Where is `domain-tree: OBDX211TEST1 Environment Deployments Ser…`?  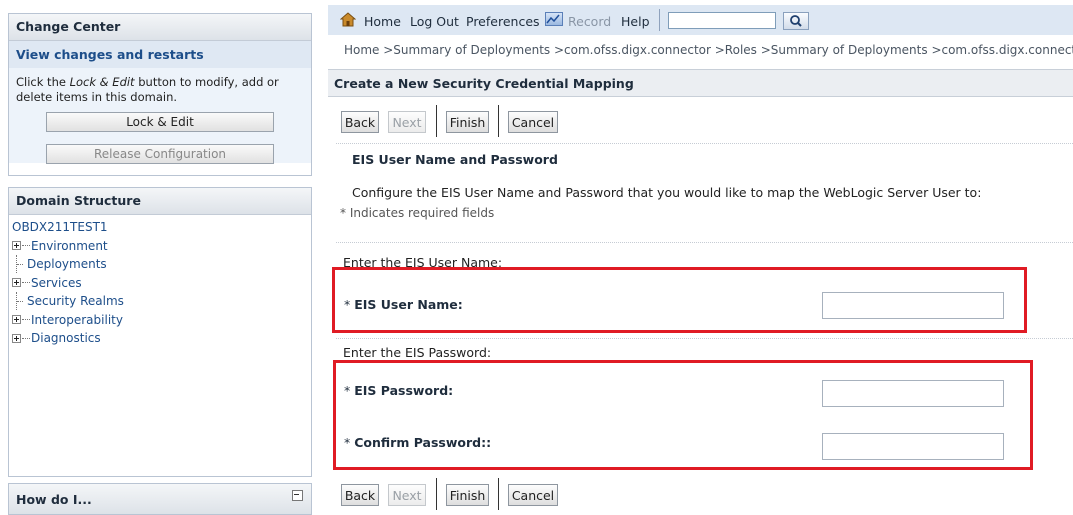
domain-tree: OBDX211TEST1 Environment Deployments Ser… is located at coordinates (160, 281).